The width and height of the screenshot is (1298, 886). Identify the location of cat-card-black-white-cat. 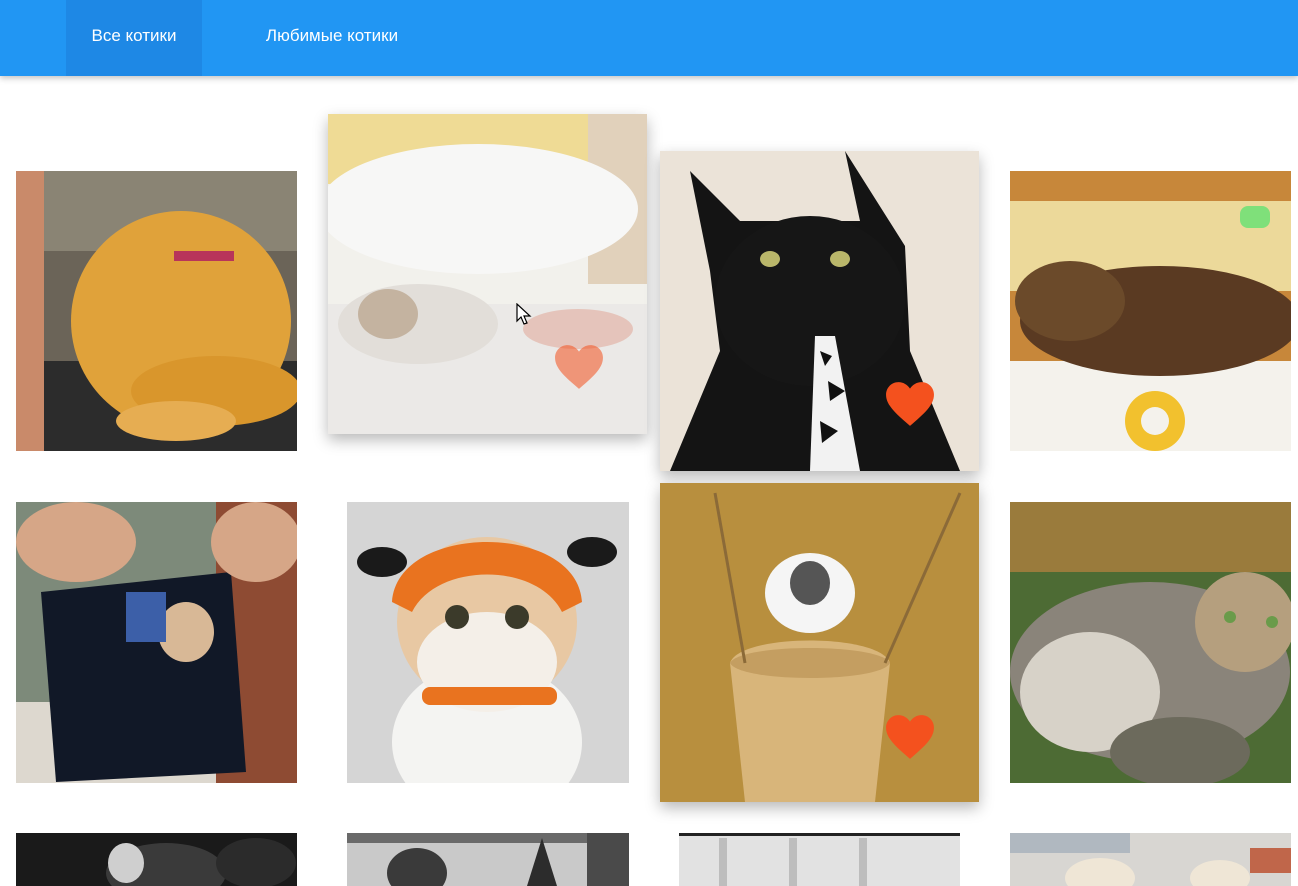
(156, 859).